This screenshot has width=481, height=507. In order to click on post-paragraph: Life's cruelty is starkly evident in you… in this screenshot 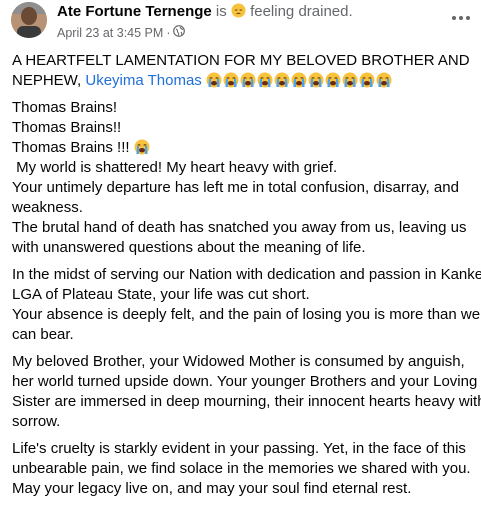, I will do `click(246, 469)`.